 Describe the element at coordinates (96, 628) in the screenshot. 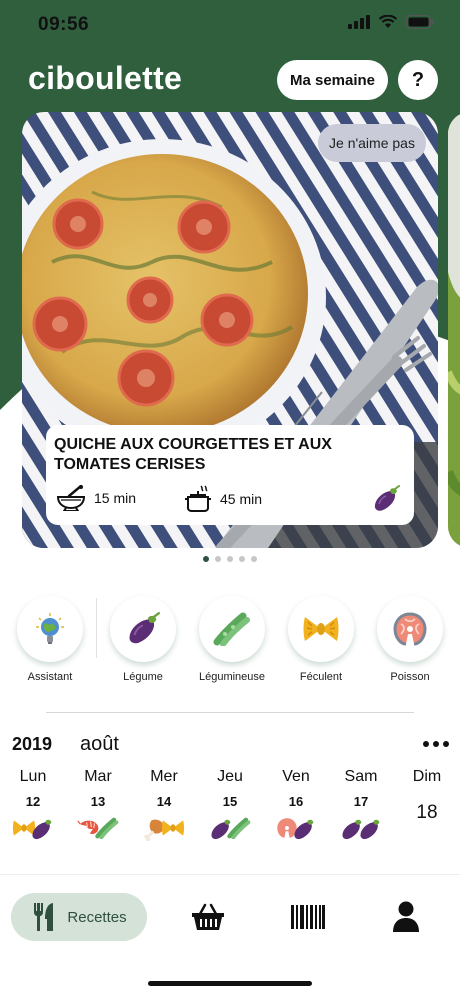

I see `category-divider` at that location.